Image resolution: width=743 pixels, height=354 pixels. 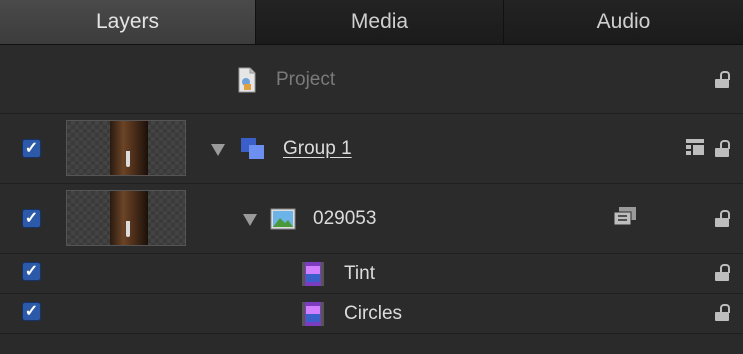 I want to click on layer-name-circles: Circles, so click(x=373, y=314).